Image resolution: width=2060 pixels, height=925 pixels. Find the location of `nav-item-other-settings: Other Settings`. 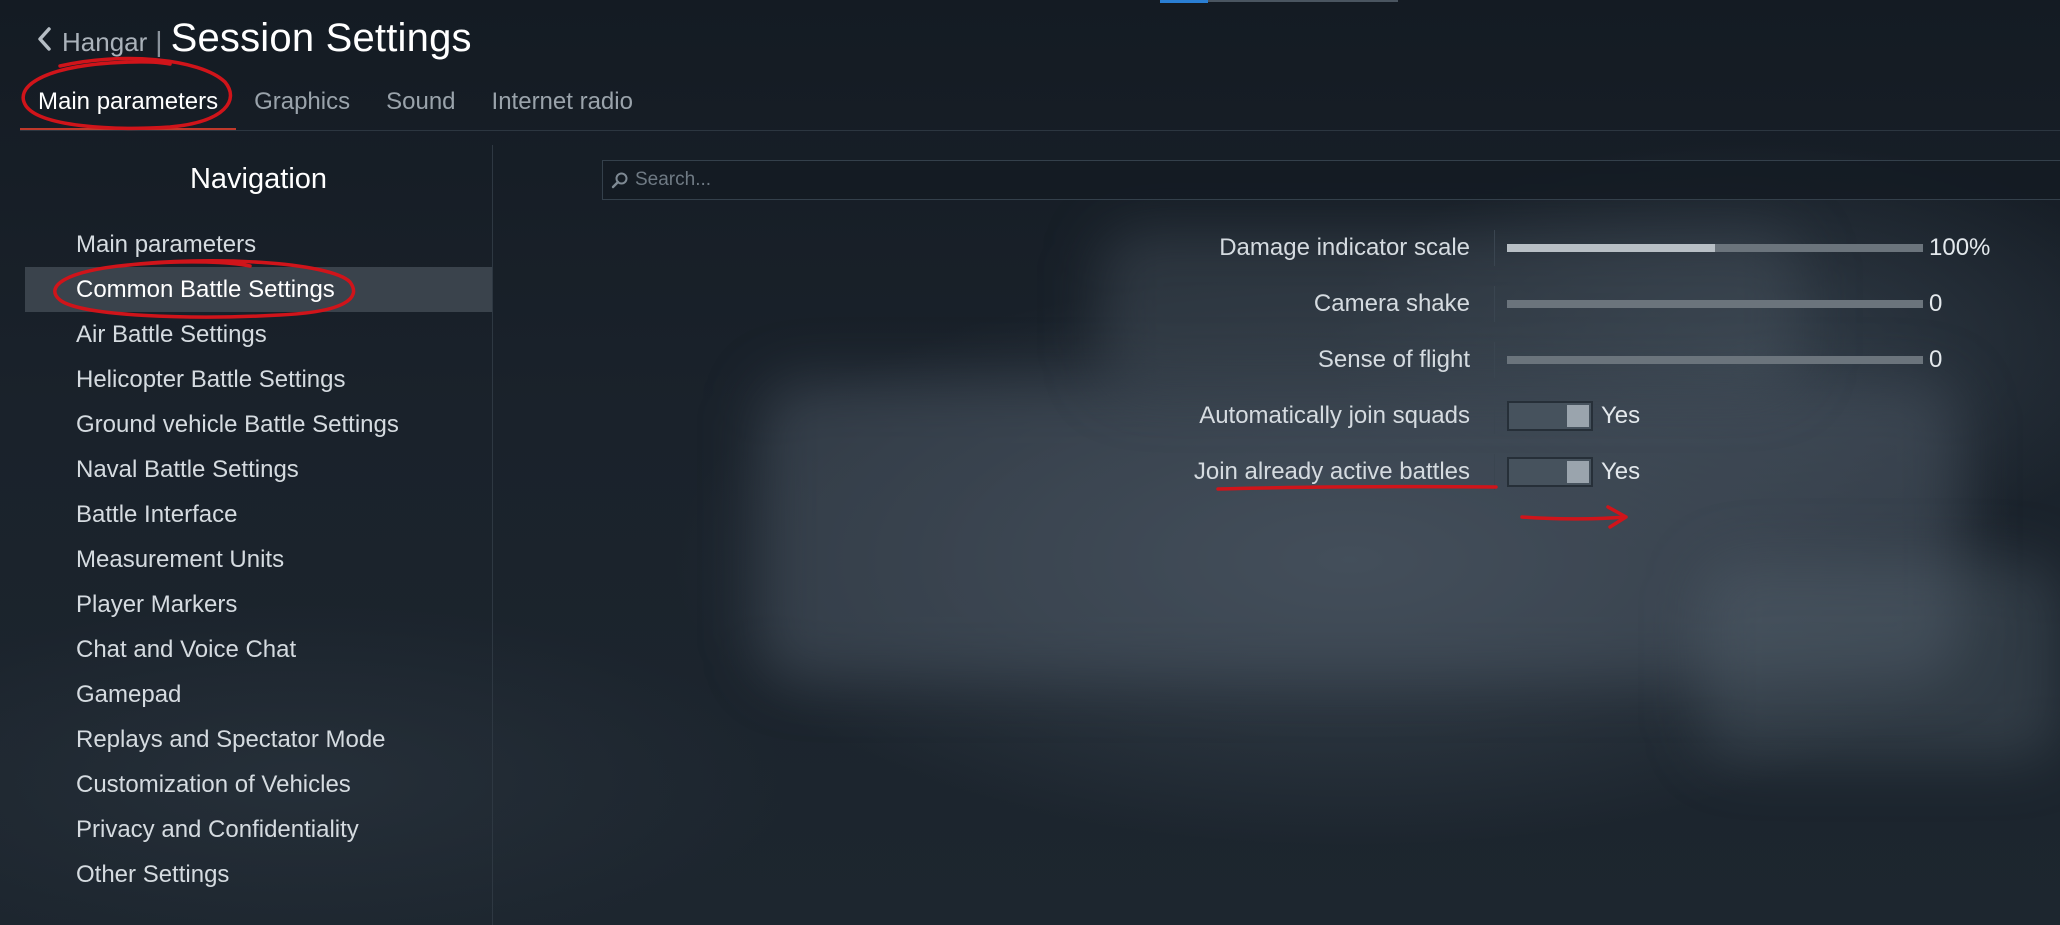

nav-item-other-settings: Other Settings is located at coordinates (258, 874).